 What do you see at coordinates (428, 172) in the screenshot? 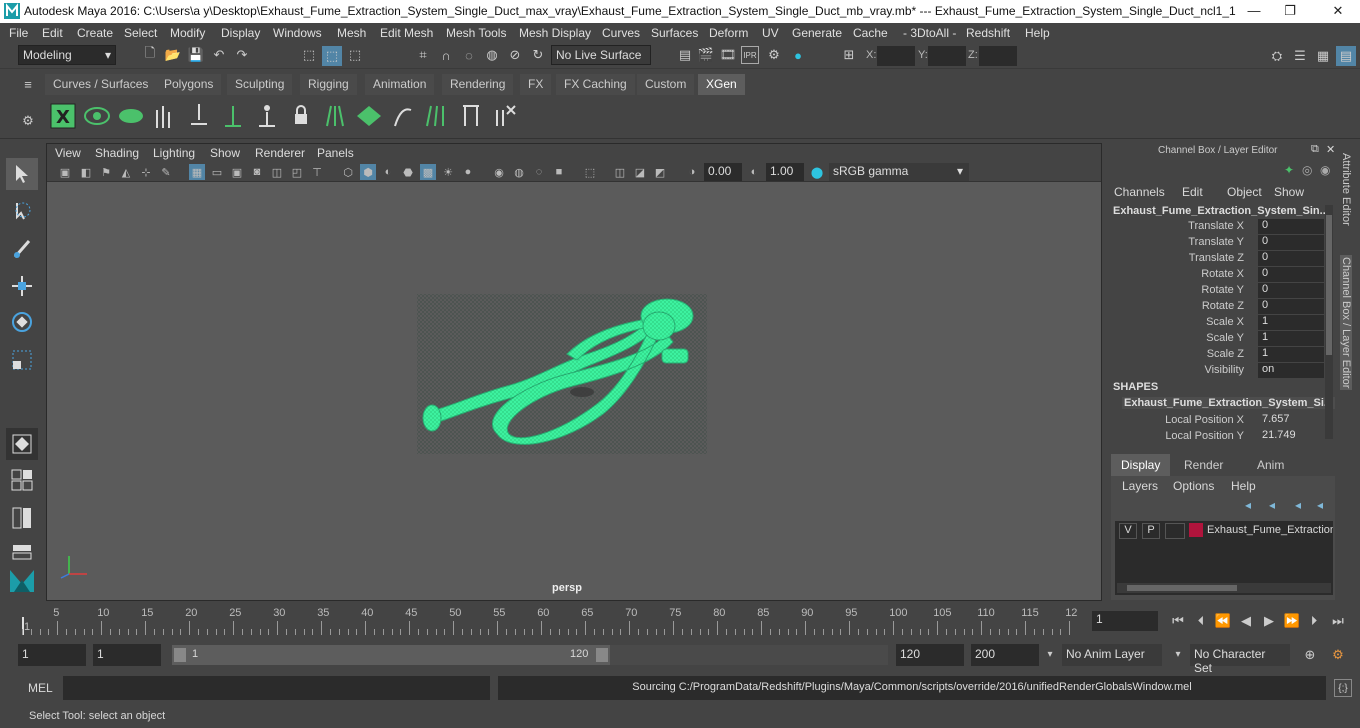
I see `use-all-lights-icon: ▩` at bounding box center [428, 172].